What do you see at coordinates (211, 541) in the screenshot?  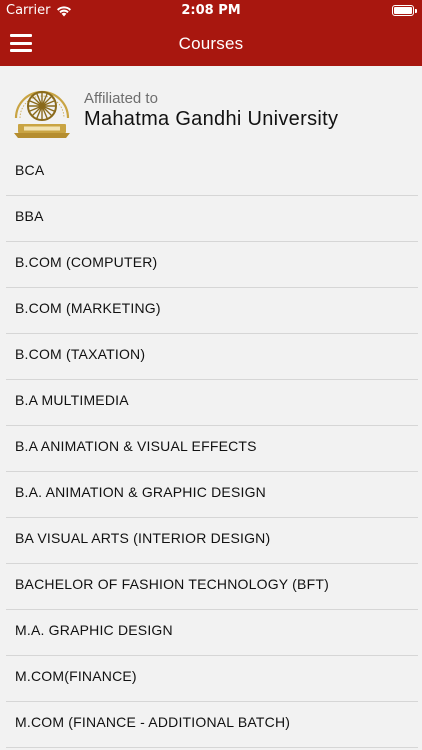 I see `course-item-ba-visual-arts: BA VISUAL ARTS (INTERIOR DESIGN)` at bounding box center [211, 541].